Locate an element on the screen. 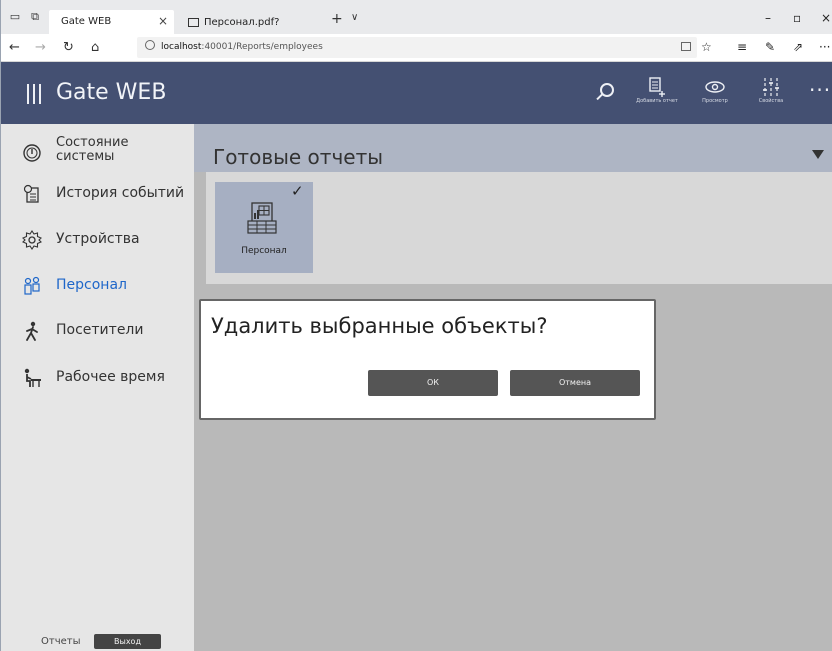  section-header: Готовые отчеты is located at coordinates (513, 148).